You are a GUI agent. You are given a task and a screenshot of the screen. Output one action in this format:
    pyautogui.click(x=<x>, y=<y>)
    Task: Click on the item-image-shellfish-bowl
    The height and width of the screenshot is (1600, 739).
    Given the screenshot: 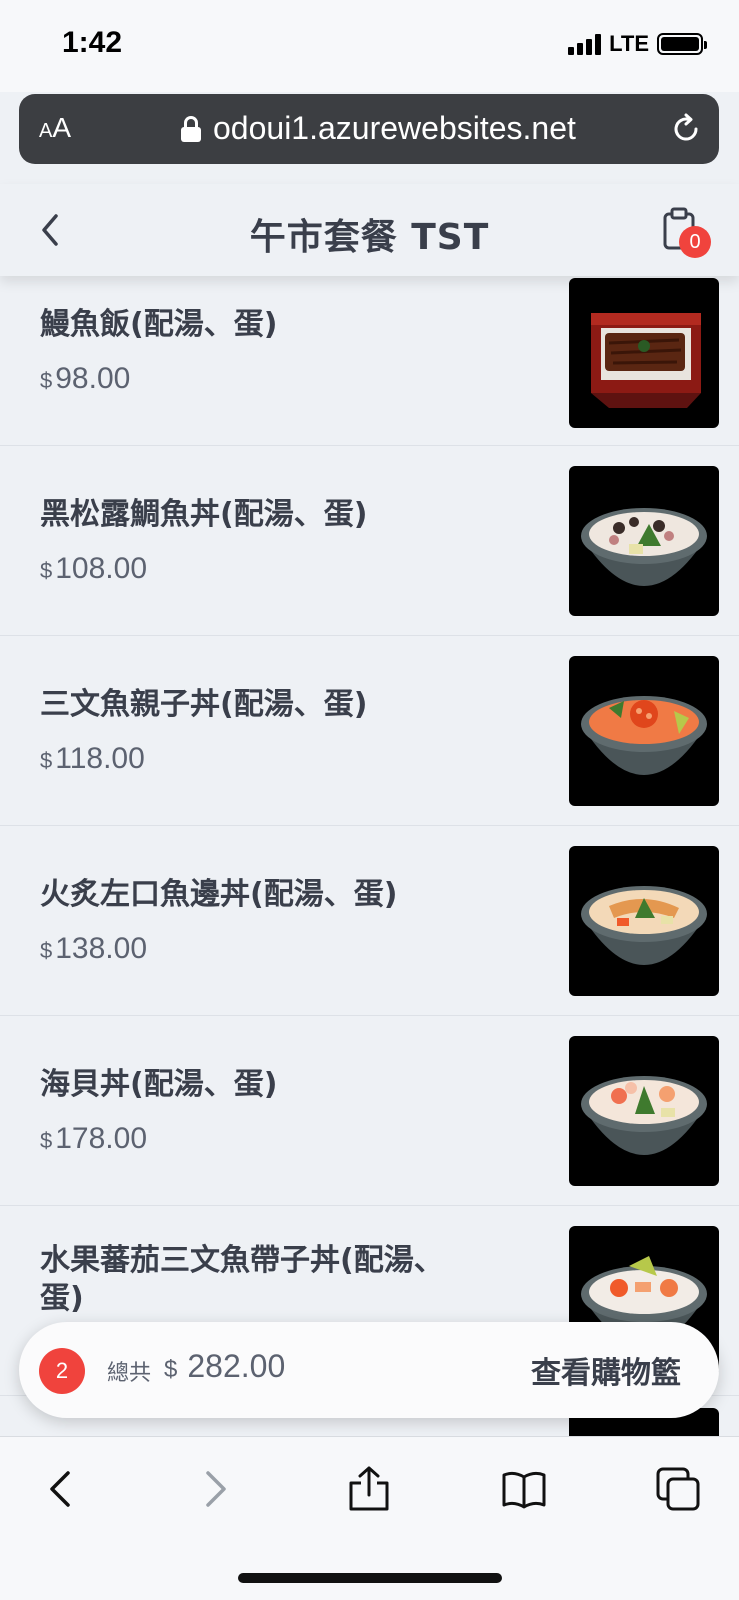 What is the action you would take?
    pyautogui.click(x=644, y=1111)
    